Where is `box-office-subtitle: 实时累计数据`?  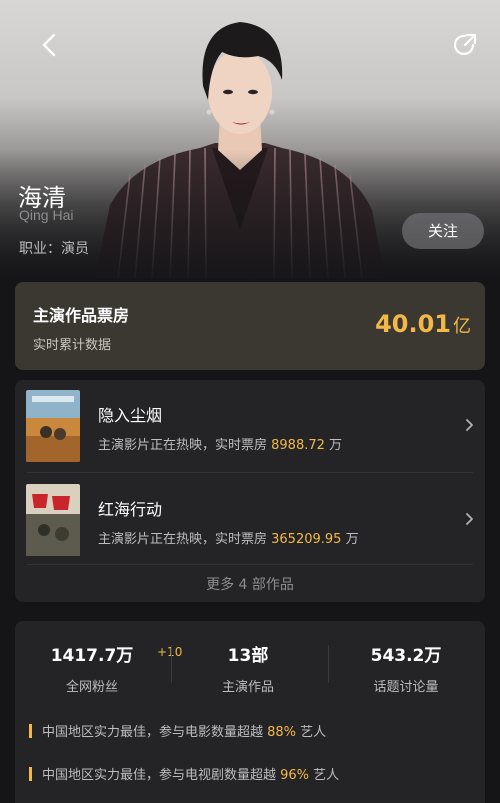
box-office-subtitle: 实时累计数据 is located at coordinates (72, 345).